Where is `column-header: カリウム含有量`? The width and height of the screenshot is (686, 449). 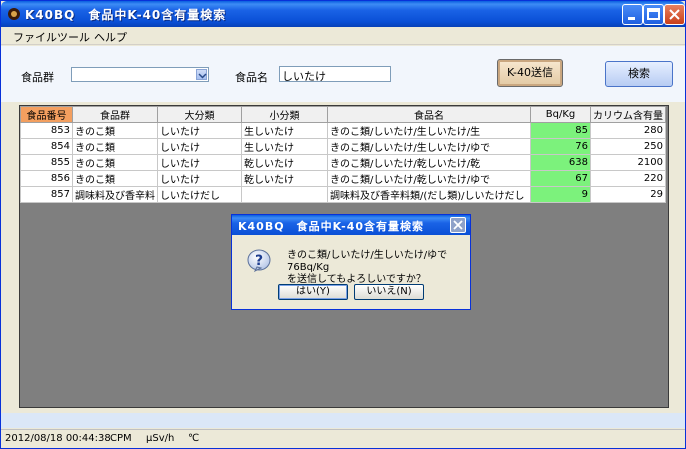
column-header: カリウム含有量 is located at coordinates (628, 114).